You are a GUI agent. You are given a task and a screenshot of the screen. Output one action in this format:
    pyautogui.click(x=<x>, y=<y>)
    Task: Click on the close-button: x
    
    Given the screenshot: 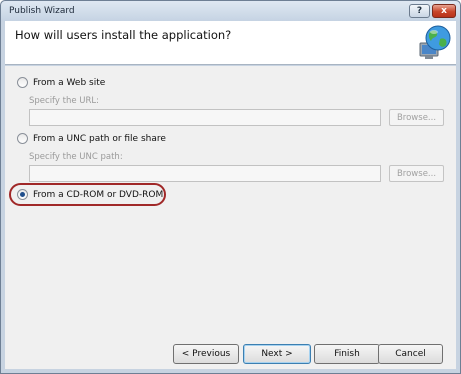 What is the action you would take?
    pyautogui.click(x=444, y=11)
    